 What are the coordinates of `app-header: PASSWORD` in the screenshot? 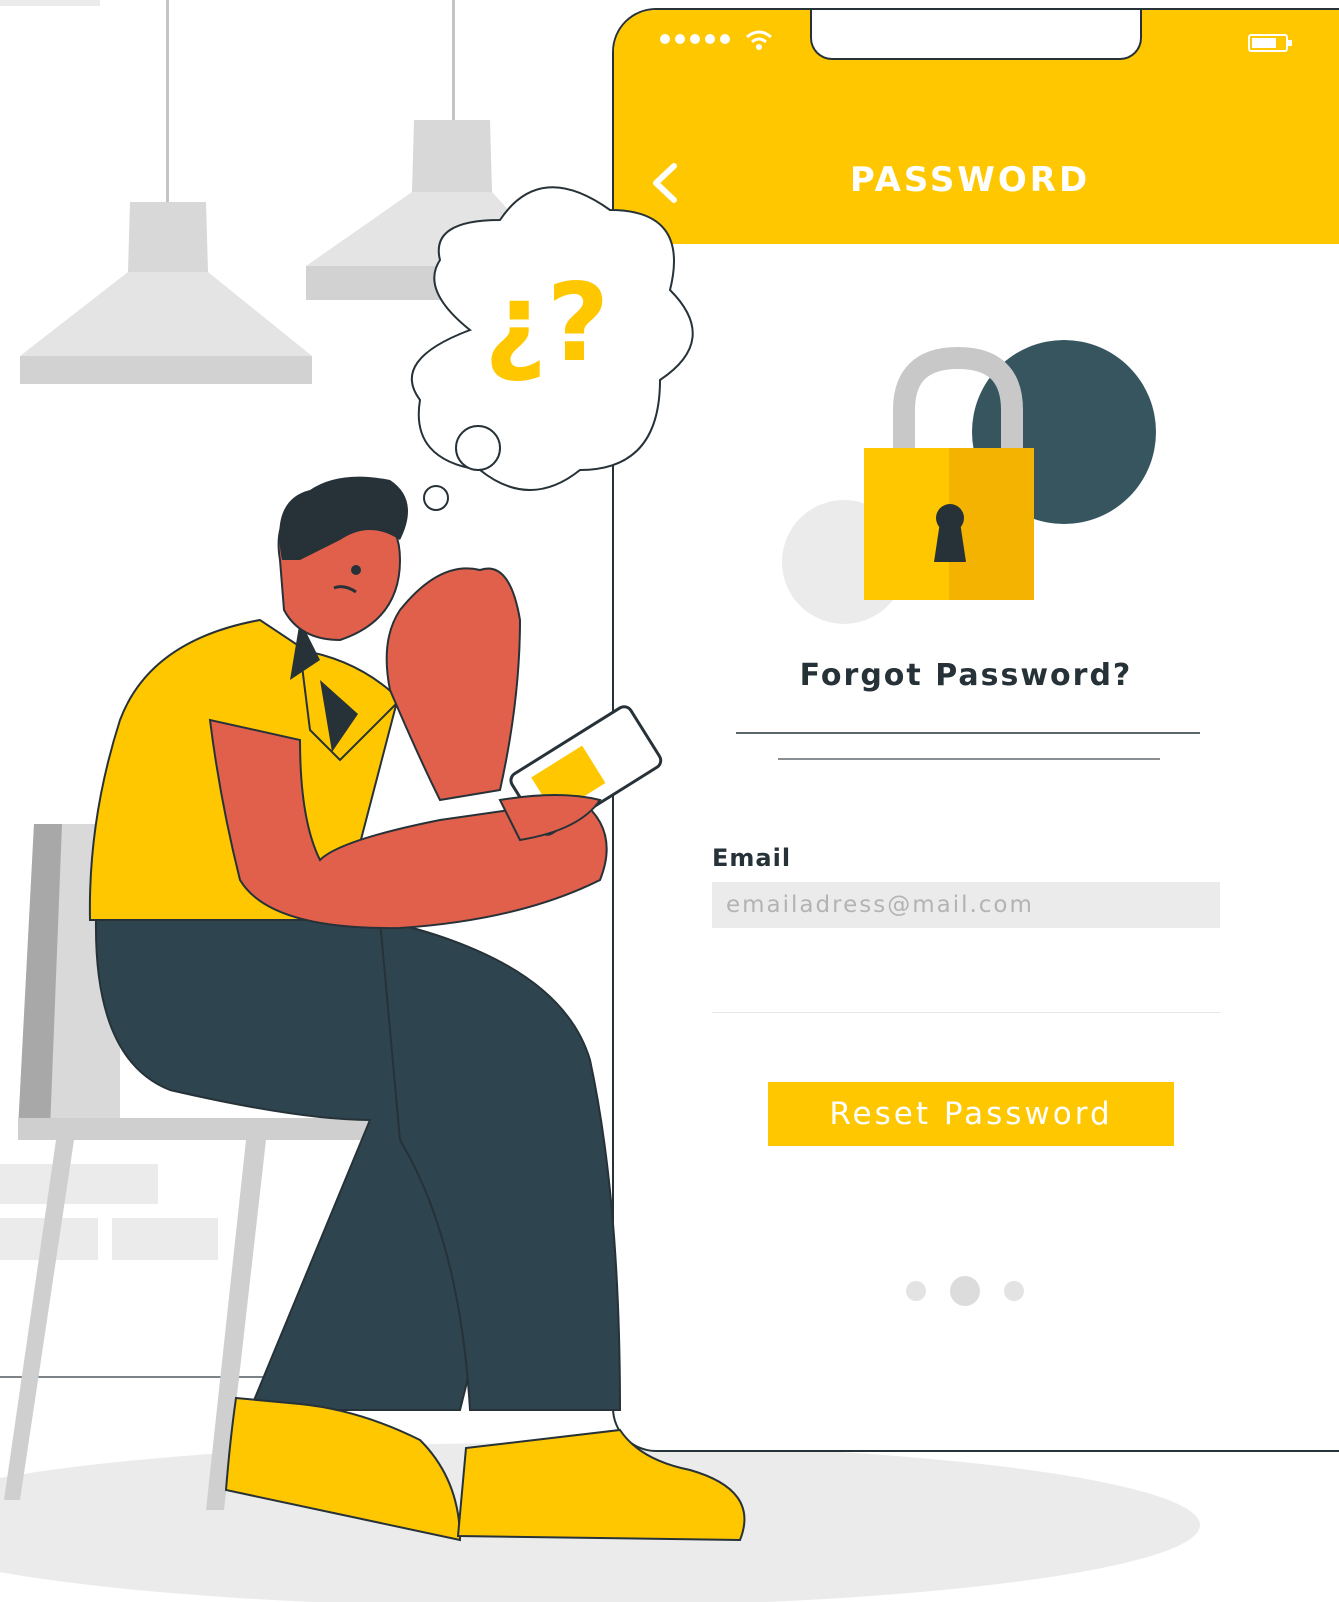 It's located at (976, 127).